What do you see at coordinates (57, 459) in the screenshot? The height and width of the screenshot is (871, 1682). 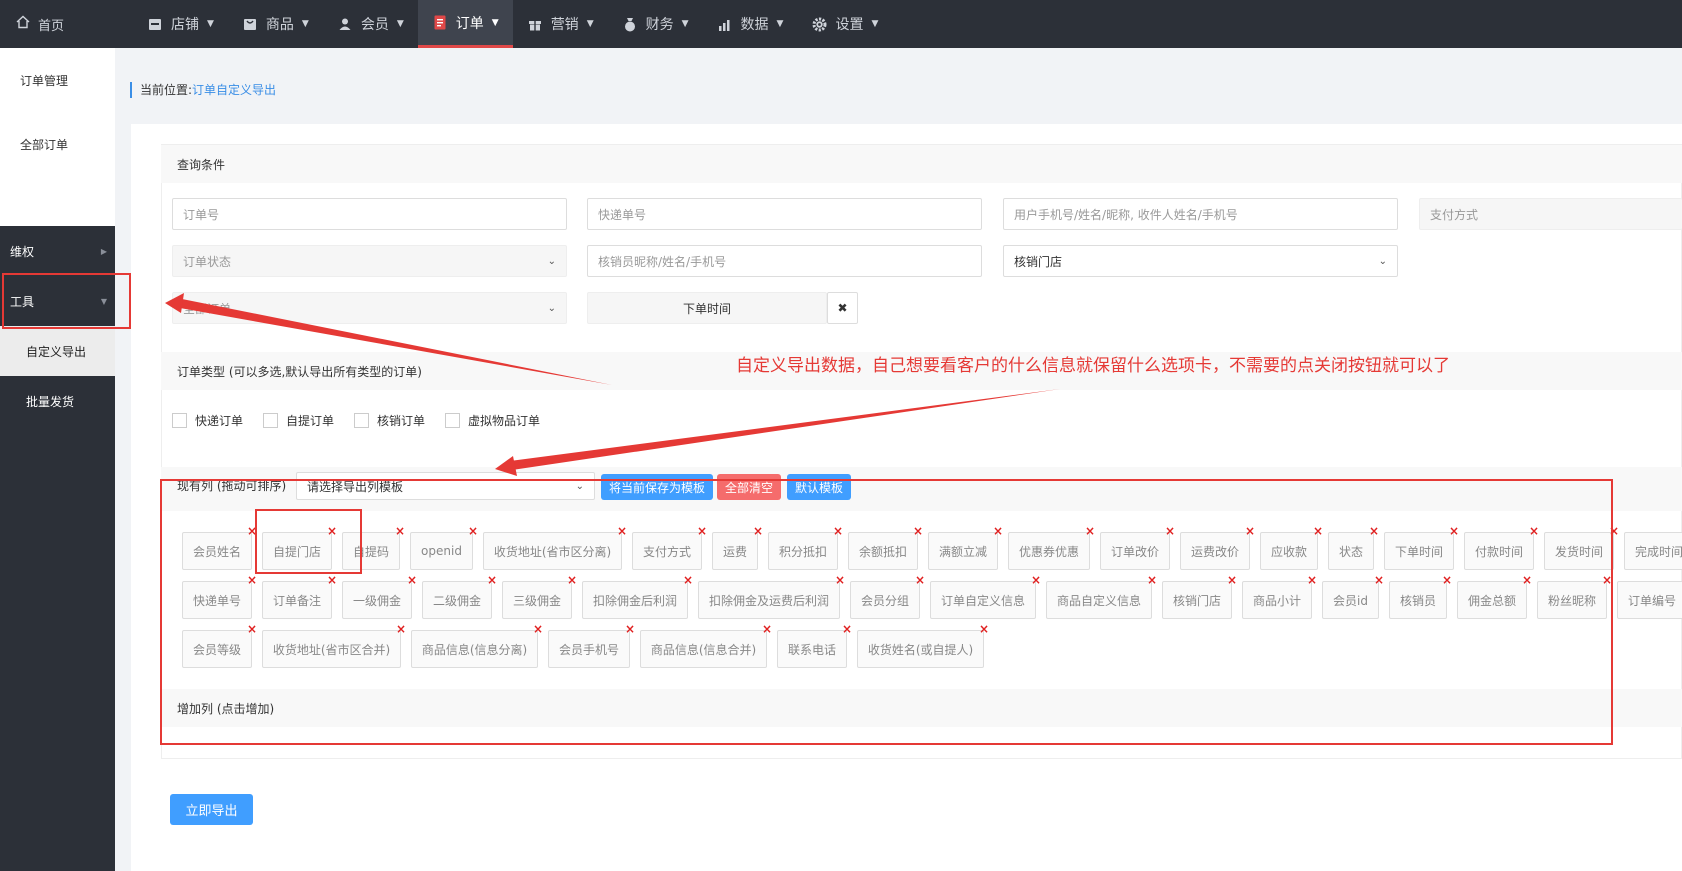 I see `sidebar: 订单管理 全部订单 维权 ▶ 工具 ▼ 自定义导出 批量发货` at bounding box center [57, 459].